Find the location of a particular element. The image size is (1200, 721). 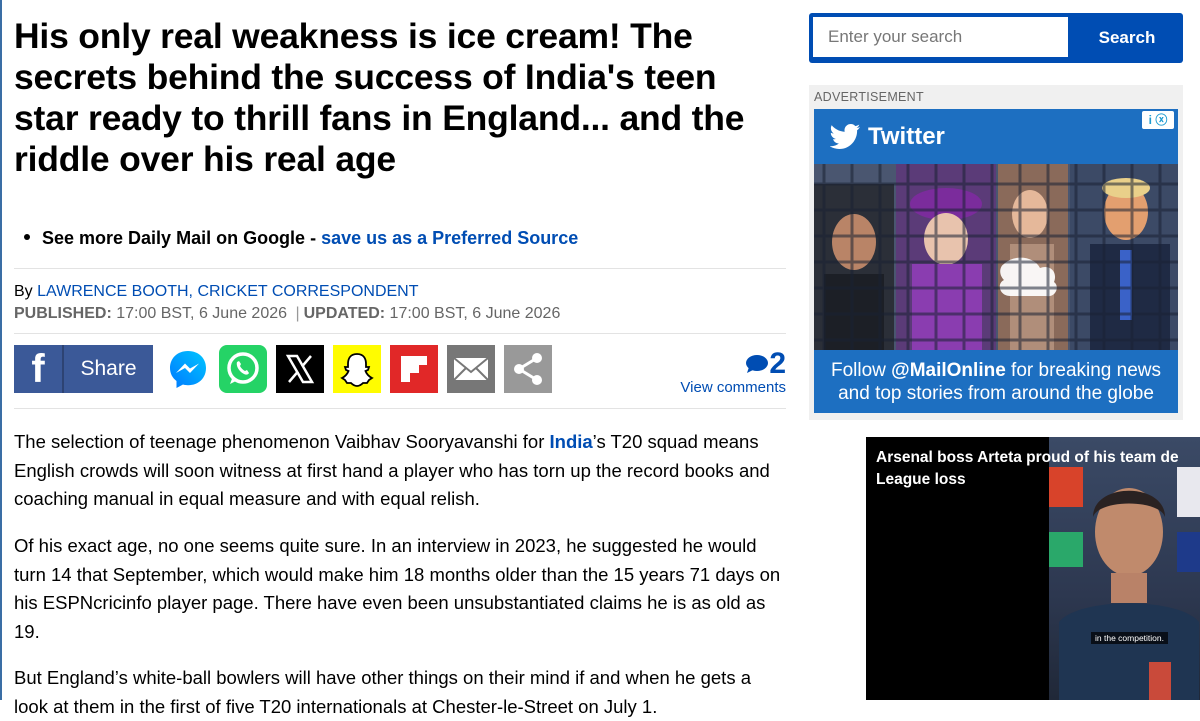

twitter-bird-icon is located at coordinates (845, 136).